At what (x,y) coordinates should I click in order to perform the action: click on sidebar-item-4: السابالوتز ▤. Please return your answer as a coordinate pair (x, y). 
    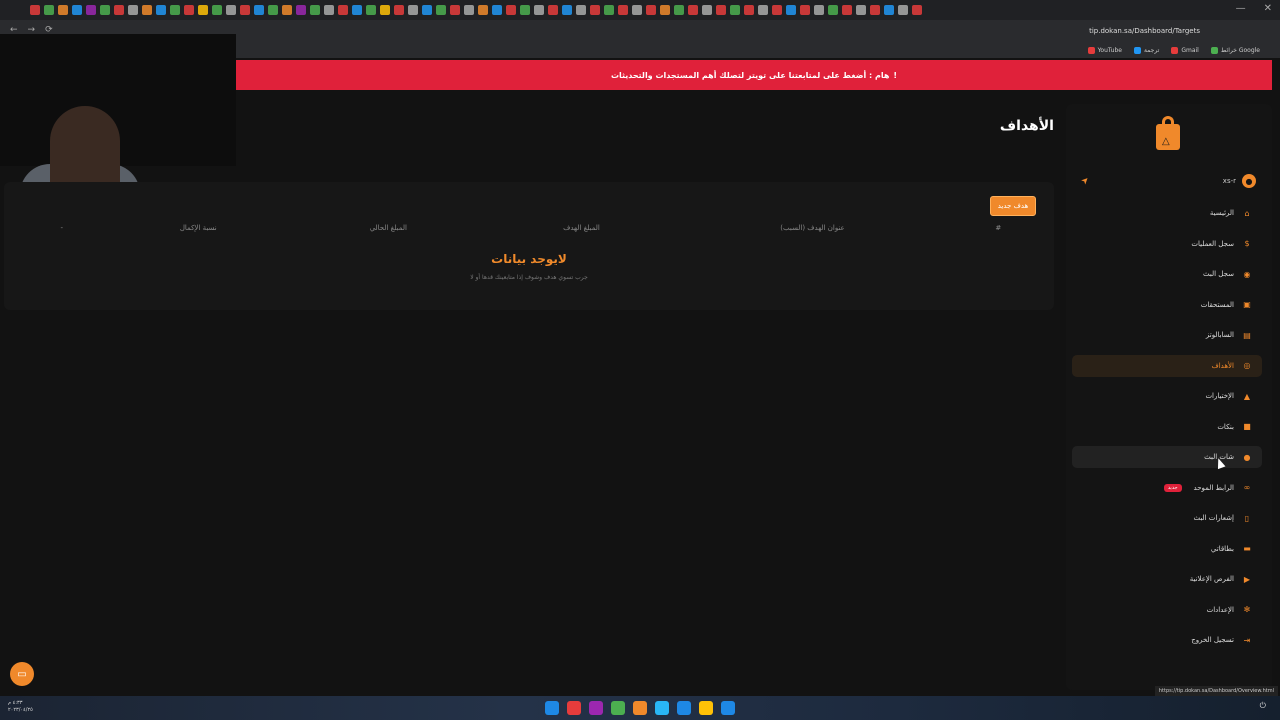
    Looking at the image, I should click on (1167, 335).